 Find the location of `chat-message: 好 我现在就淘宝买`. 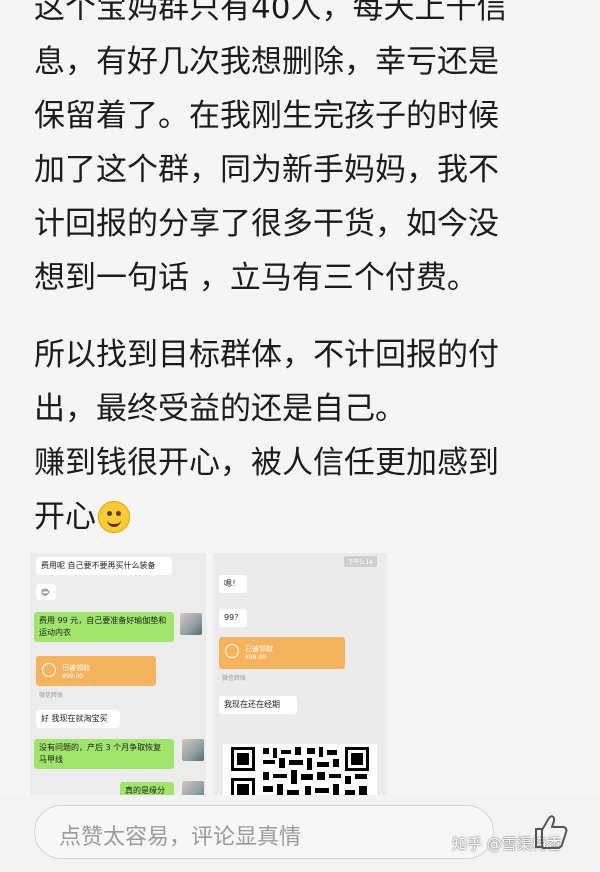

chat-message: 好 我现在就淘宝买 is located at coordinates (78, 719).